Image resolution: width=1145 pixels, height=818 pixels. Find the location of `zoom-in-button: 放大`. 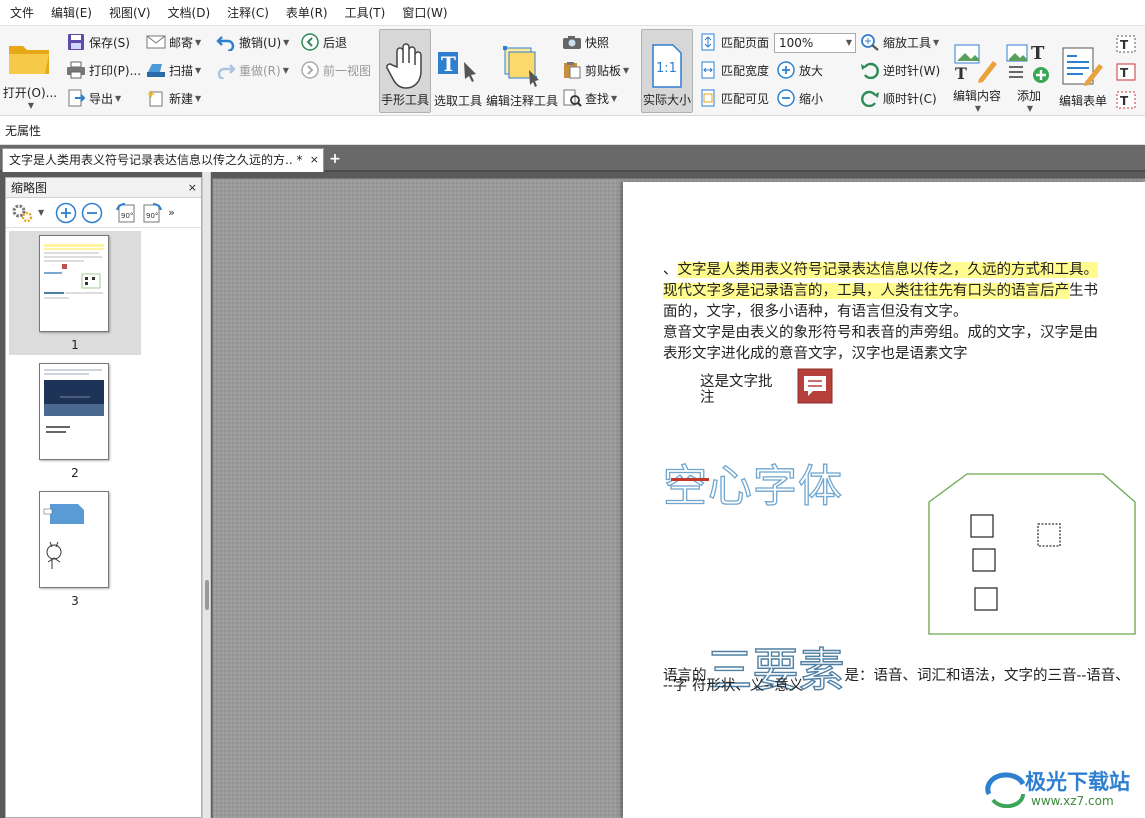

zoom-in-button: 放大 is located at coordinates (799, 70).